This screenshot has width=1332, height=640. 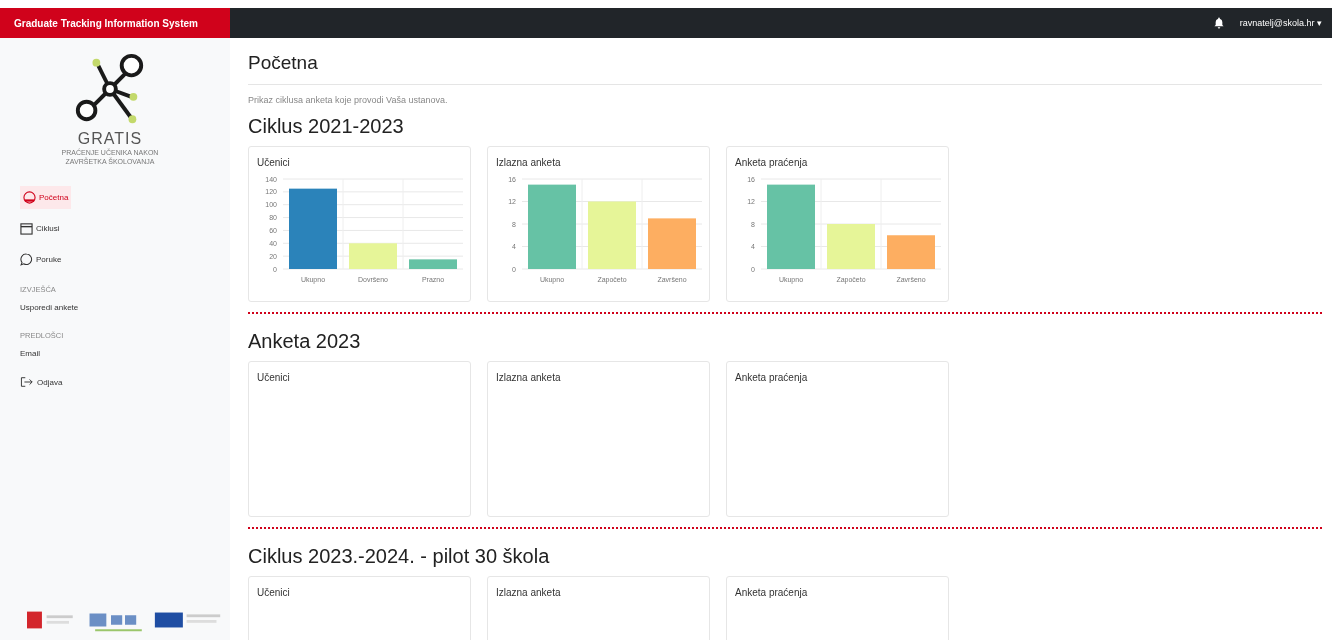 What do you see at coordinates (27, 382) in the screenshot?
I see `logout-icon` at bounding box center [27, 382].